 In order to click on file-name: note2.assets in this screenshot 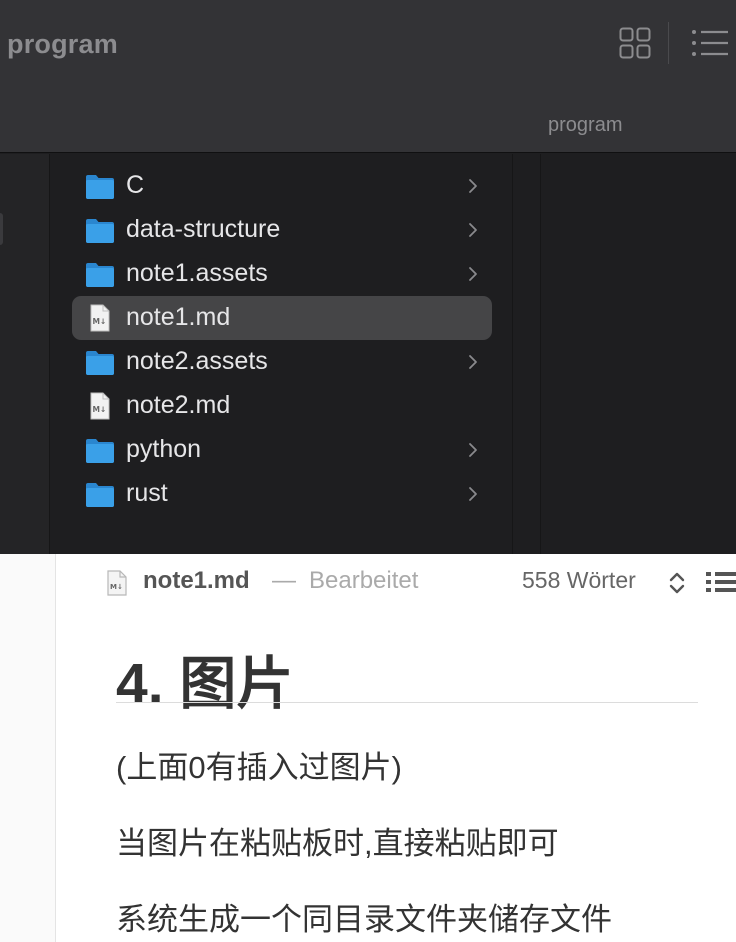, I will do `click(197, 361)`.